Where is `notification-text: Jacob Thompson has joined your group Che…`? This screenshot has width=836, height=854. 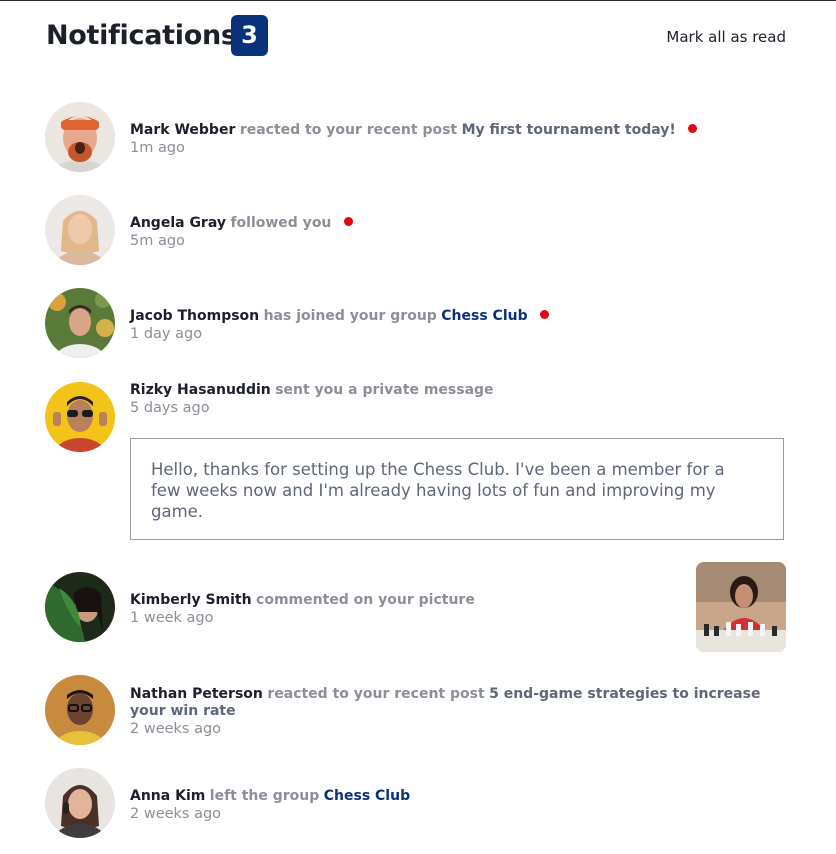 notification-text: Jacob Thompson has joined your group Che… is located at coordinates (458, 325).